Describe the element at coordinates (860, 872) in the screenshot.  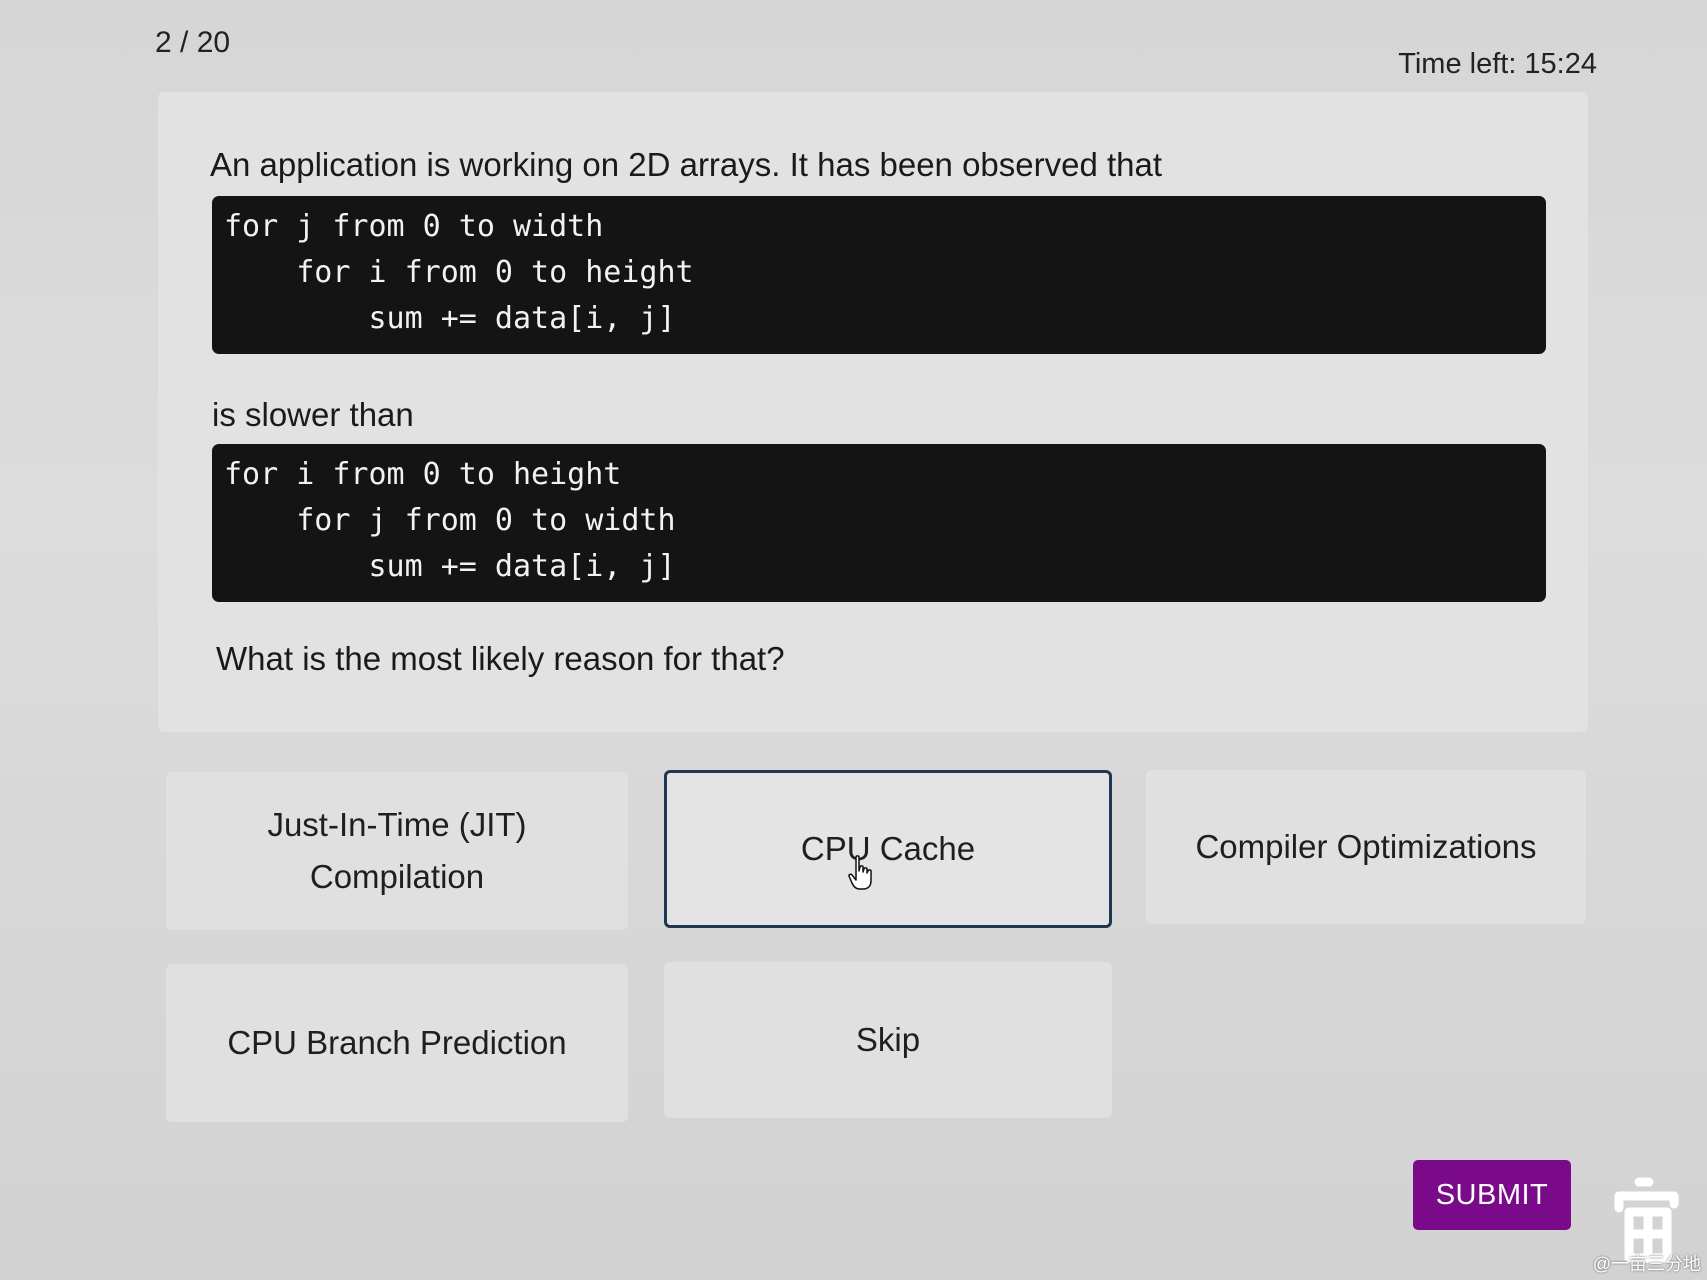
I see `hand-cursor-icon` at that location.